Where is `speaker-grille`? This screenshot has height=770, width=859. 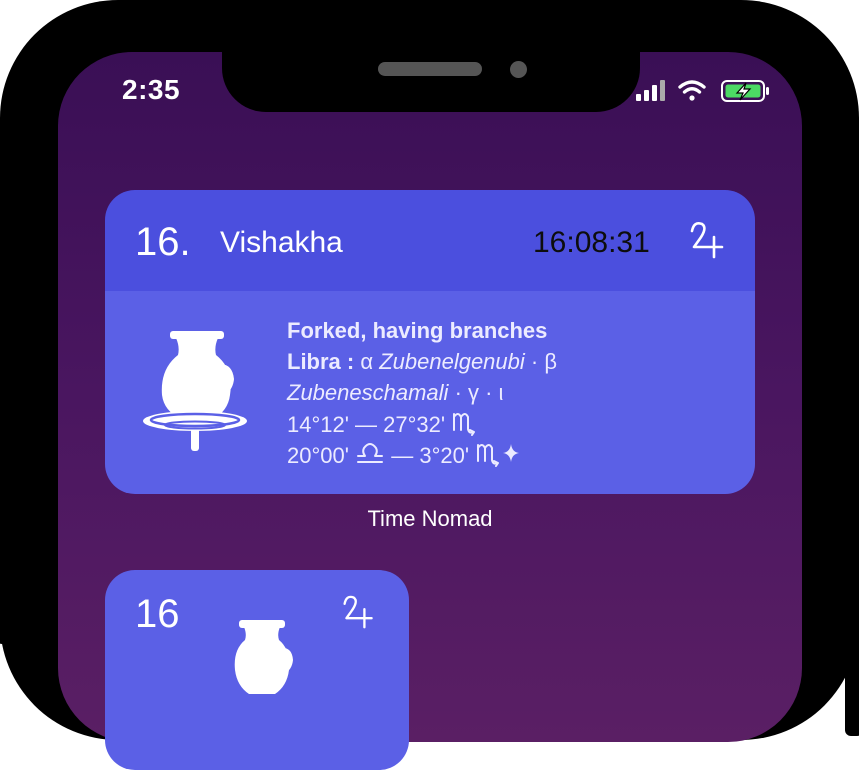 speaker-grille is located at coordinates (430, 69).